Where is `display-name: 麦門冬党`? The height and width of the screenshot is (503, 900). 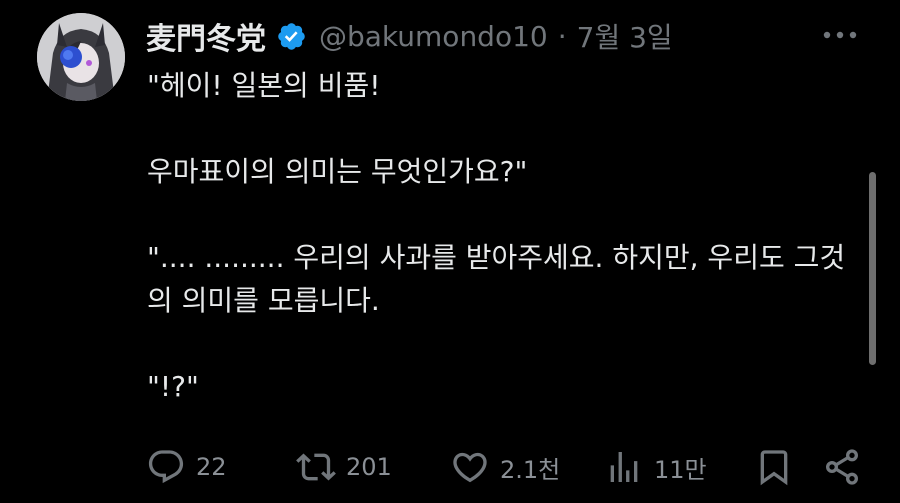 display-name: 麦門冬党 is located at coordinates (206, 36).